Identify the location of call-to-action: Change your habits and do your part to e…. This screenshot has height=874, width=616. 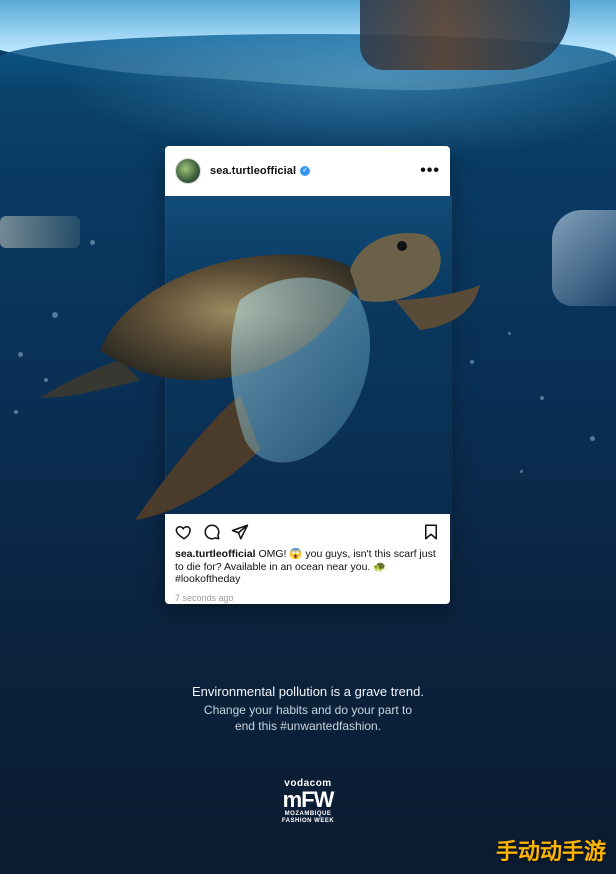
(308, 718).